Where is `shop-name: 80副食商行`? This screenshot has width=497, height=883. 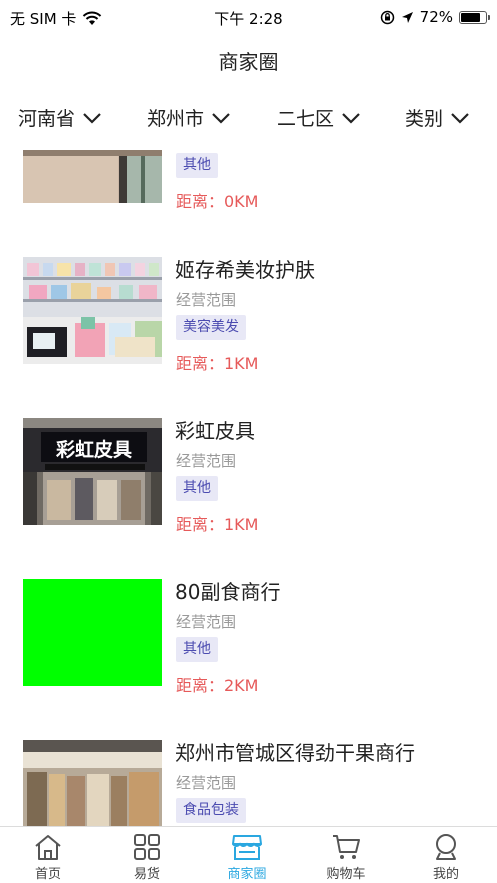 shop-name: 80副食商行 is located at coordinates (227, 590).